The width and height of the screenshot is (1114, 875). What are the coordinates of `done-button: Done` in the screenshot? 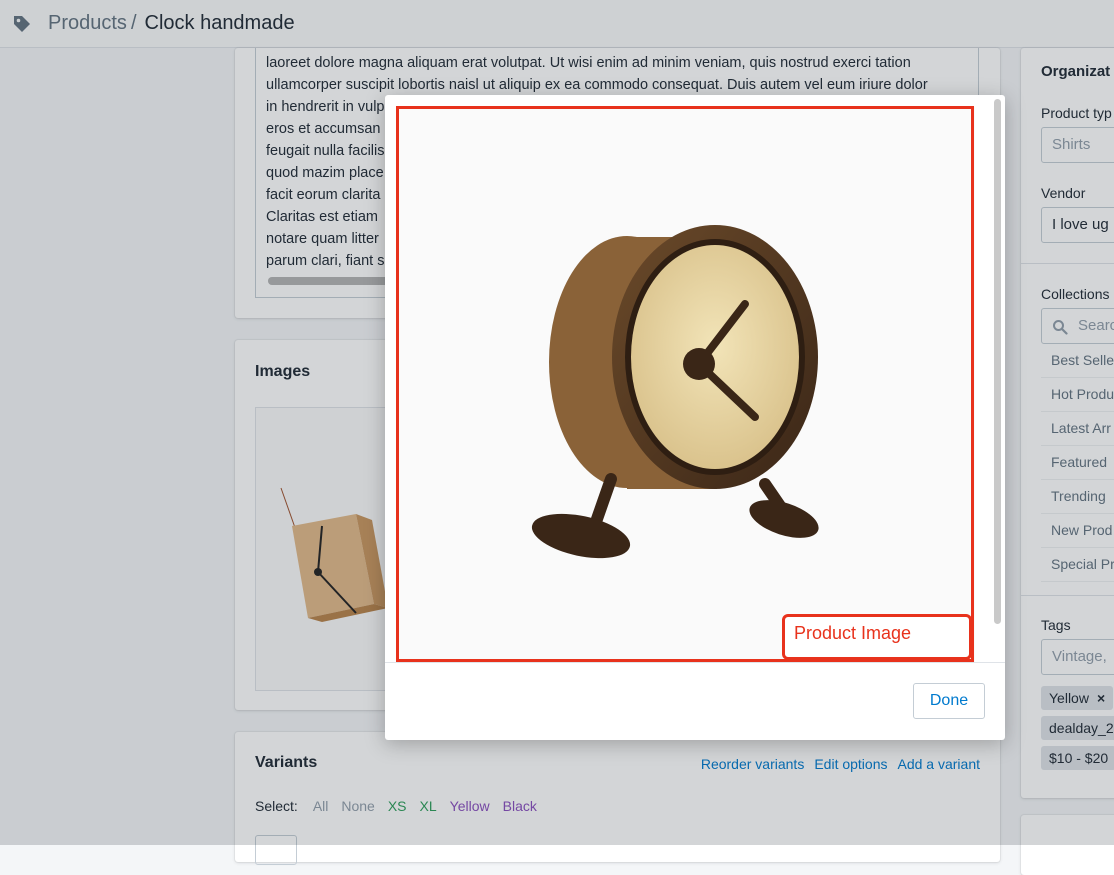 It's located at (949, 701).